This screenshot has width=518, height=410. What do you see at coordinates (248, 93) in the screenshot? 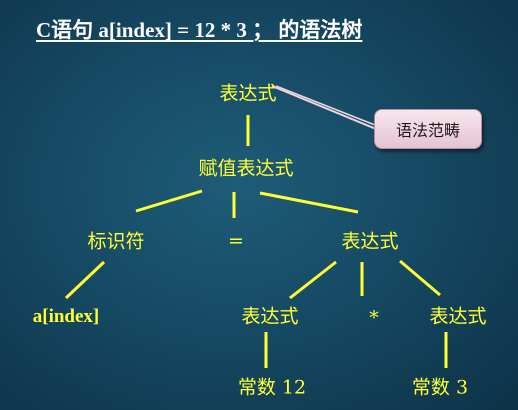
I see `node-root-expression: 表达式` at bounding box center [248, 93].